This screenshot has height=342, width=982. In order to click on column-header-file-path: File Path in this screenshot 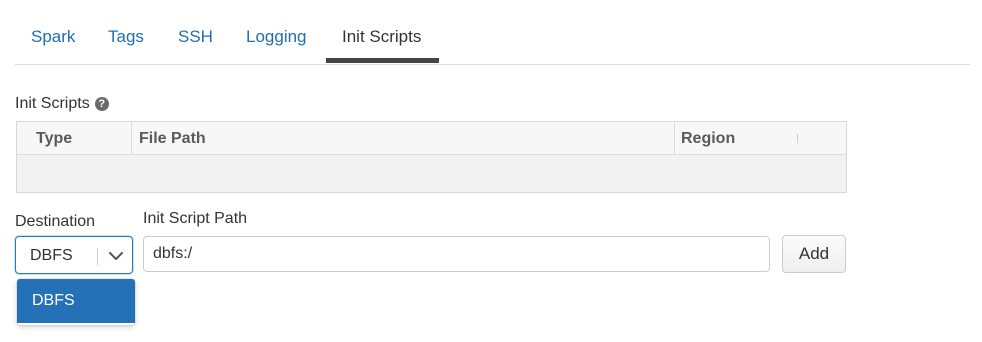, I will do `click(403, 138)`.